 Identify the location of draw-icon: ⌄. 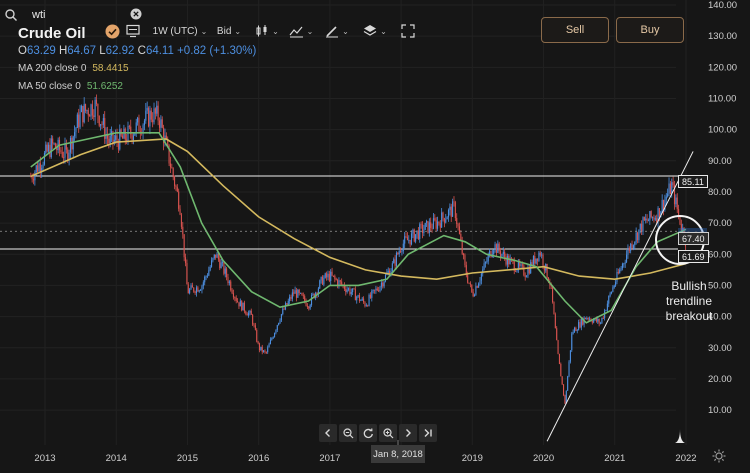
(337, 31).